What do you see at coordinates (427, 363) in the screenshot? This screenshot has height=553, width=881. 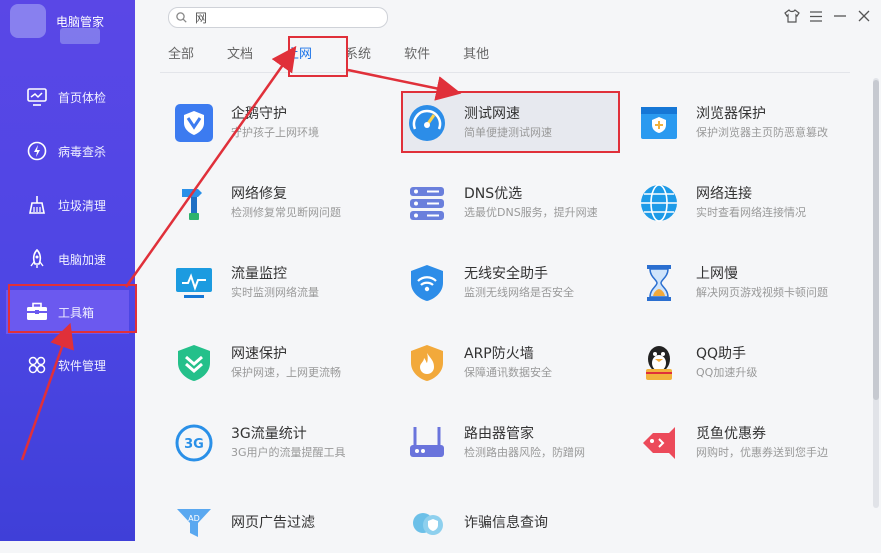 I see `fire-shield-icon` at bounding box center [427, 363].